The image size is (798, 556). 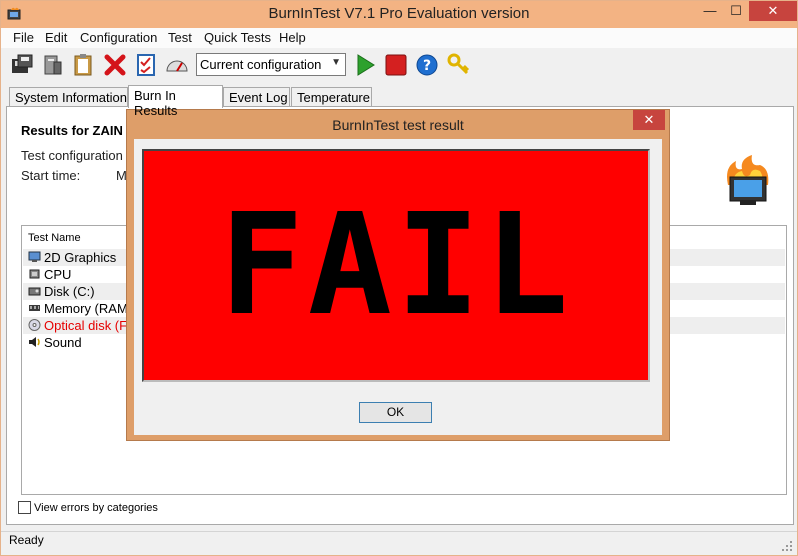 What do you see at coordinates (336, 62) in the screenshot?
I see `chevron-down-icon: ▼` at bounding box center [336, 62].